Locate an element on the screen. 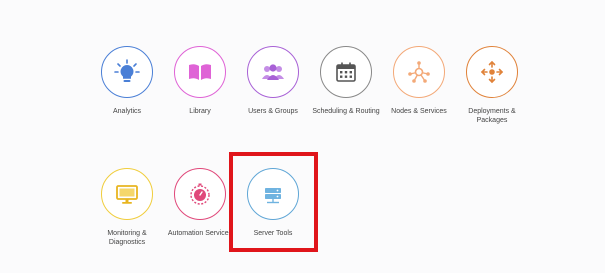  move-arrows-icon is located at coordinates (492, 72).